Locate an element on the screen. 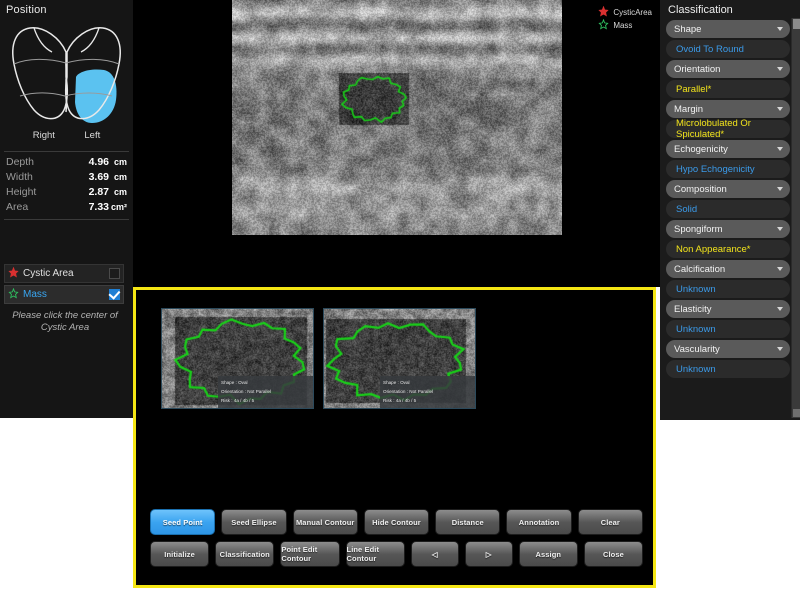 The height and width of the screenshot is (600, 800). classification-select-shape: Shape is located at coordinates (728, 29).